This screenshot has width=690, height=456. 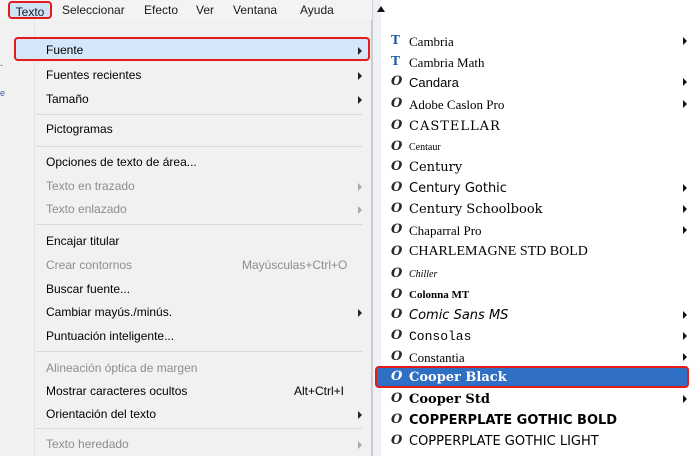 I want to click on font-item-century: O Century, so click(x=531, y=167).